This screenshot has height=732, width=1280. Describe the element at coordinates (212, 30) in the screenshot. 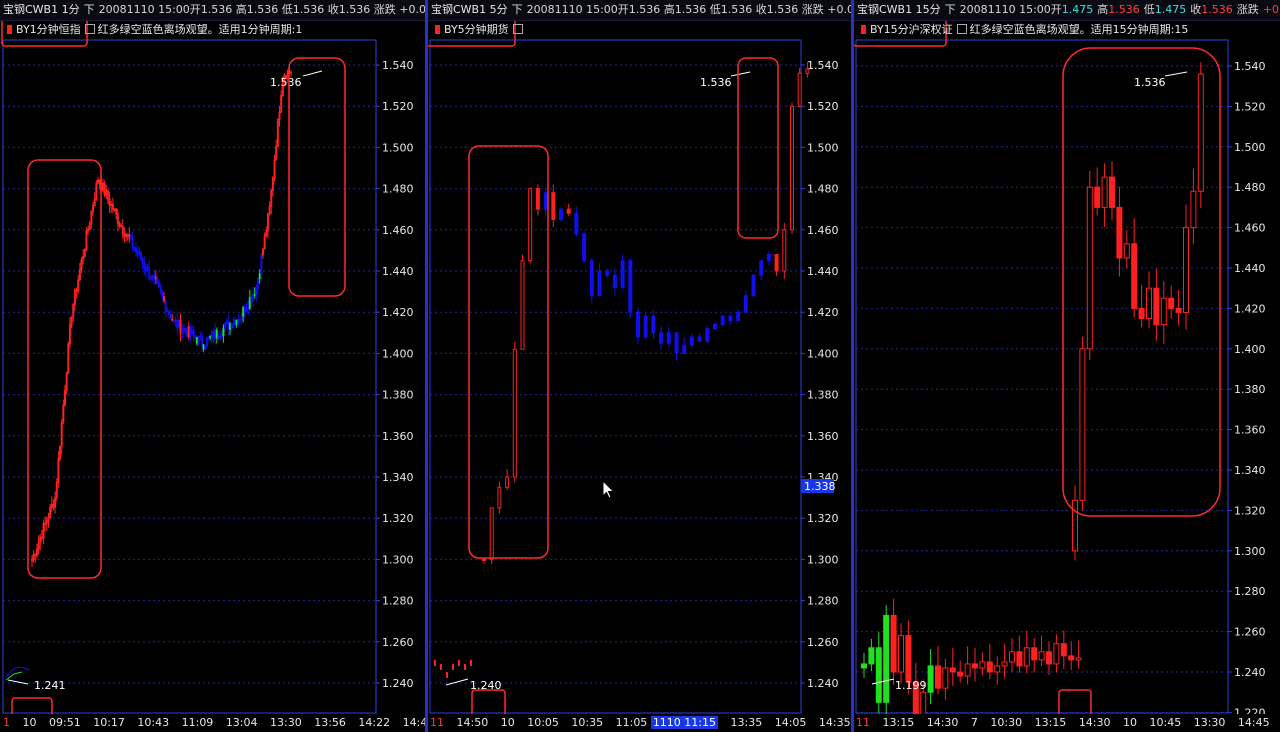

I see `indicator-bar: BY1分钟恒指 红多绿空蓝色离场观望。适用1分钟周期:1` at that location.